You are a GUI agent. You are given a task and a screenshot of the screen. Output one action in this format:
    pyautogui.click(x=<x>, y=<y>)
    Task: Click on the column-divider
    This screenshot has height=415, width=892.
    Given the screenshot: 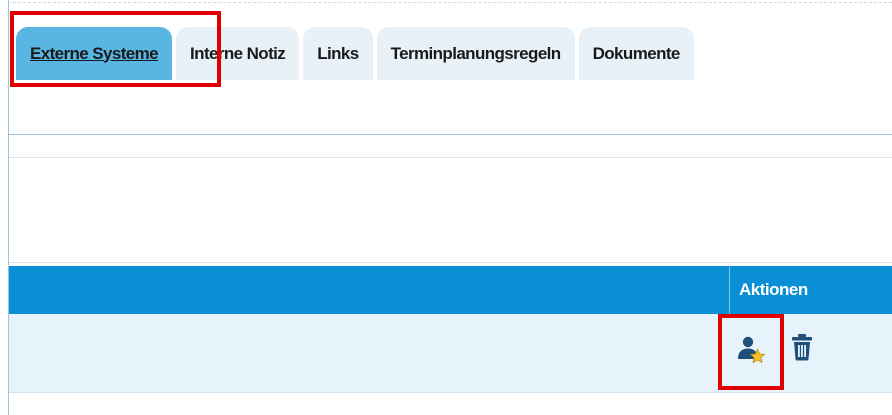 What is the action you would take?
    pyautogui.click(x=729, y=290)
    